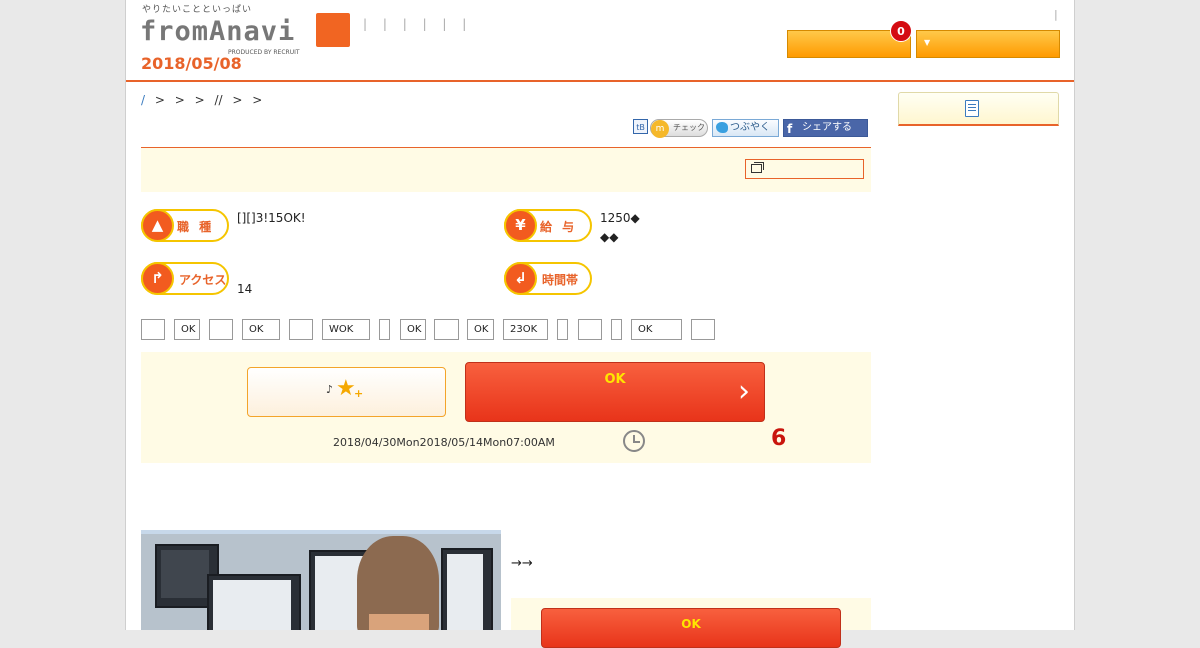 This screenshot has height=648, width=1200. What do you see at coordinates (744, 391) in the screenshot?
I see `chevron-right-icon: ›` at bounding box center [744, 391].